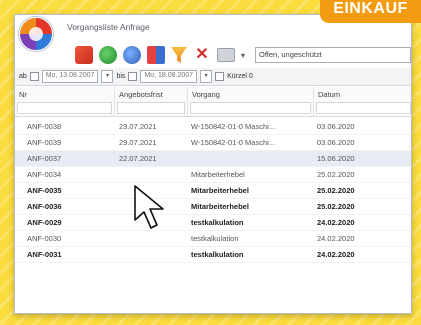  I want to click on category-badge: EINKAUF, so click(370, 11).